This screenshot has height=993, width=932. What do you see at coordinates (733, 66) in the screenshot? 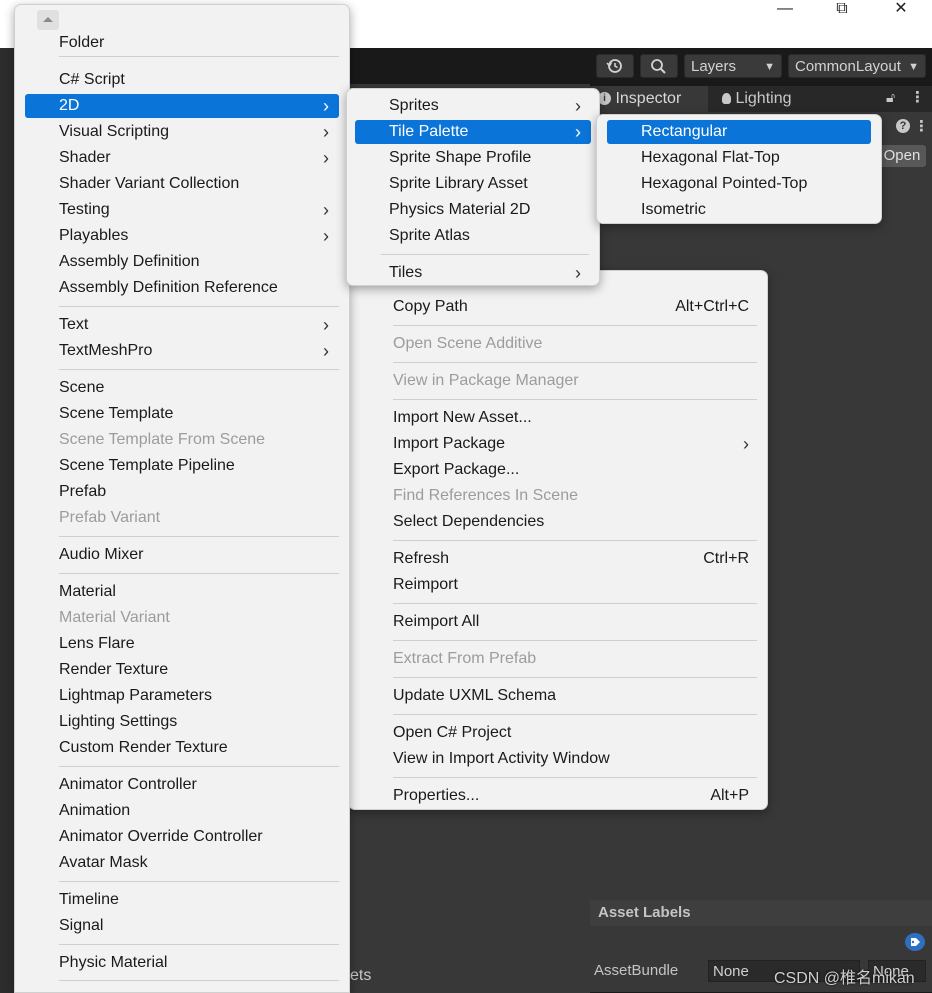
I see `layers-dropdown: Layers ▼` at bounding box center [733, 66].